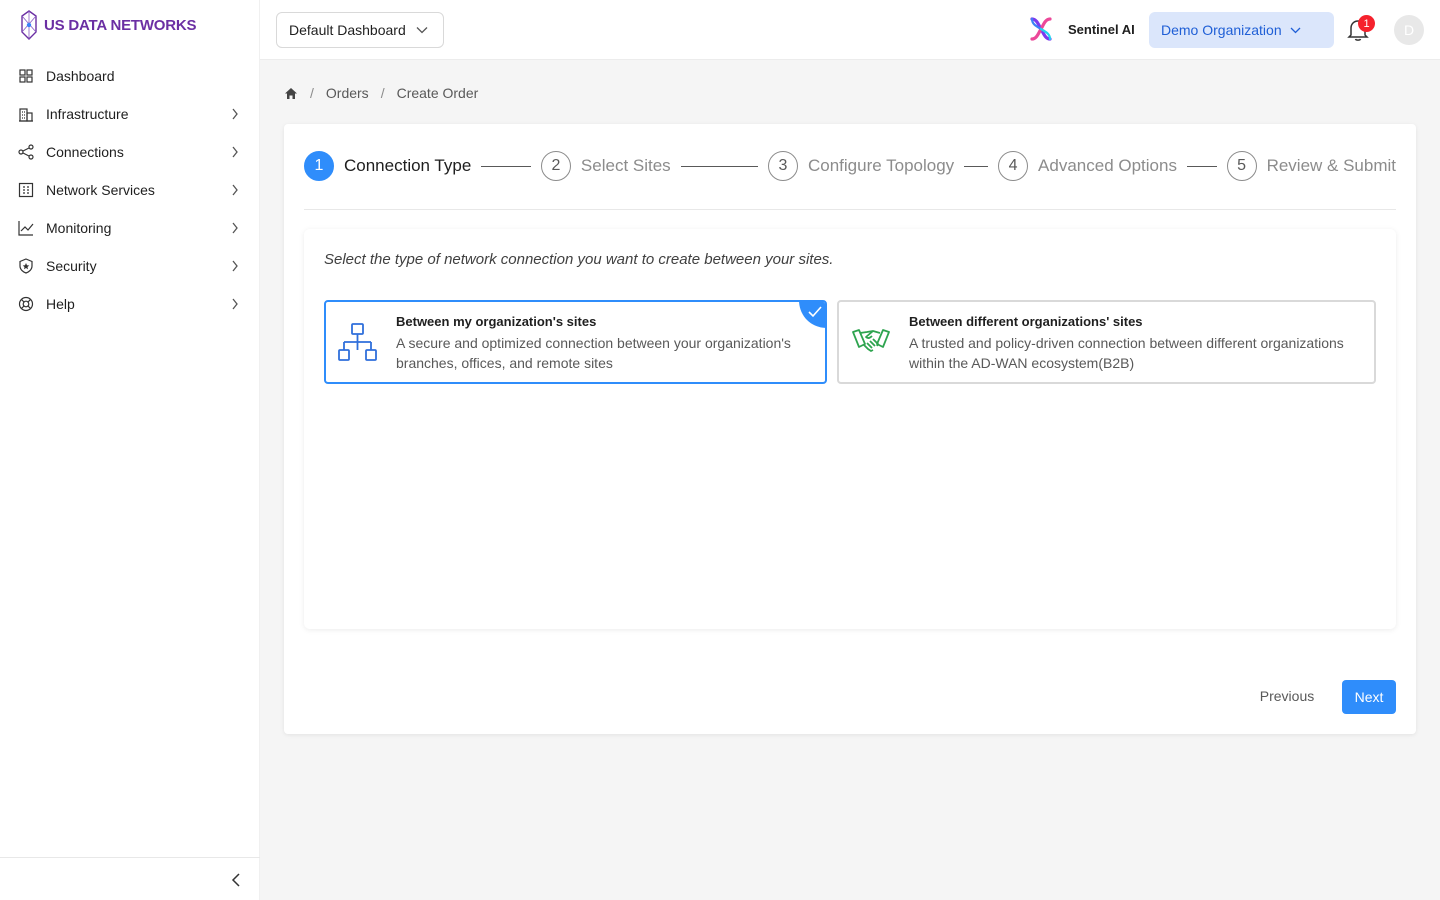 This screenshot has width=1440, height=900. What do you see at coordinates (881, 165) in the screenshot?
I see `step-label: Configure Topology` at bounding box center [881, 165].